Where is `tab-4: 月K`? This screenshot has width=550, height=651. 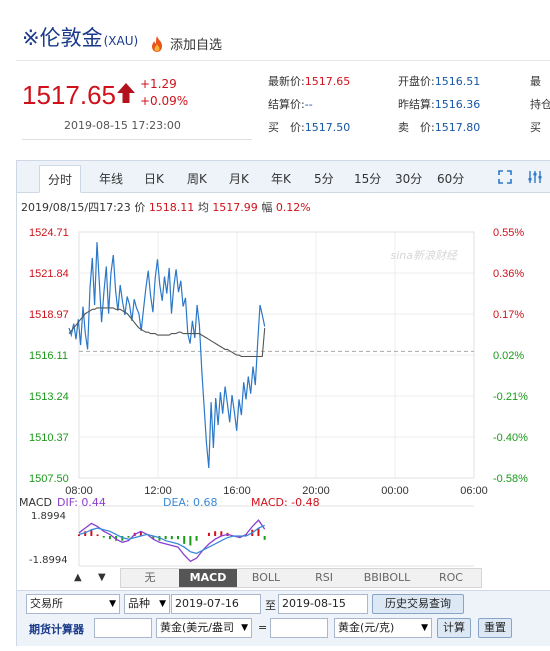
tab-4: 月K is located at coordinates (239, 178).